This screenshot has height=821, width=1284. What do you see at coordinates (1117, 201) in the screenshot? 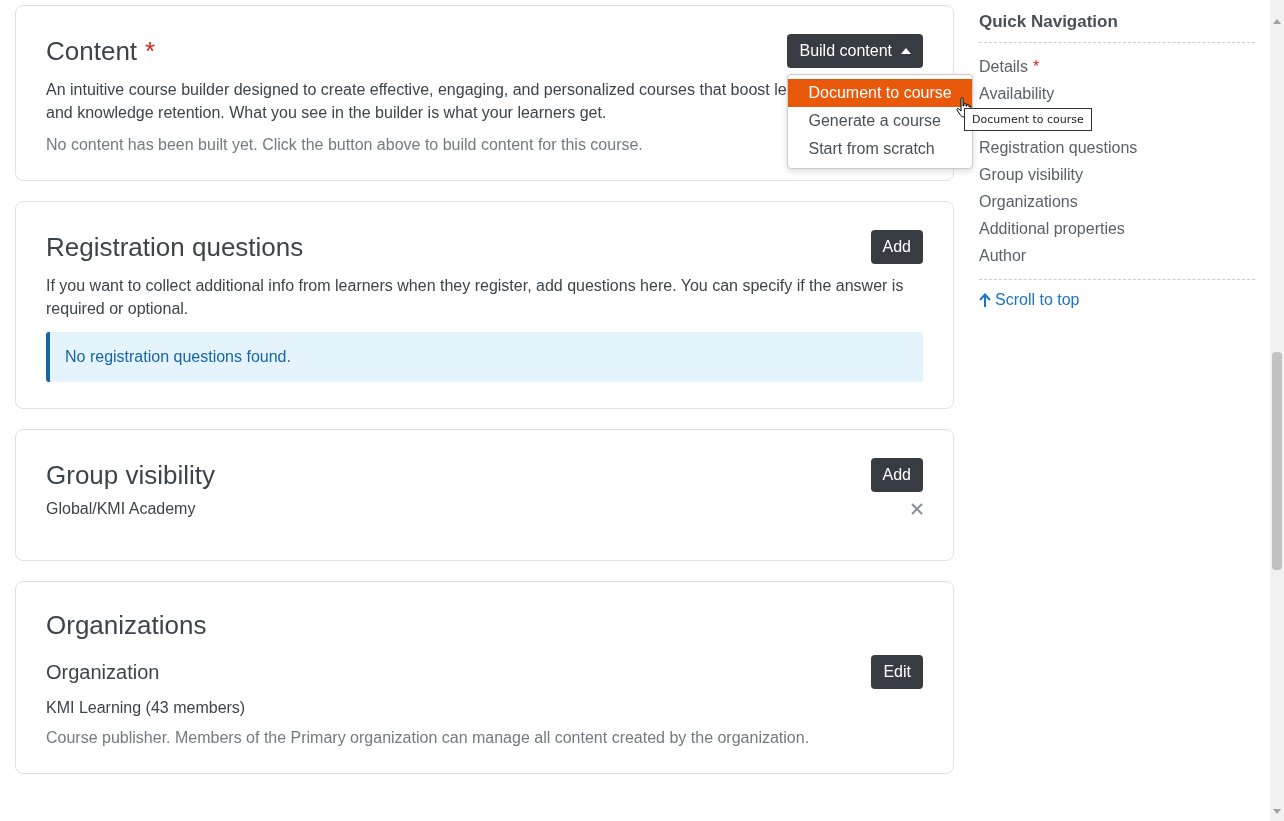
I see `navigation-link: Organizations` at bounding box center [1117, 201].